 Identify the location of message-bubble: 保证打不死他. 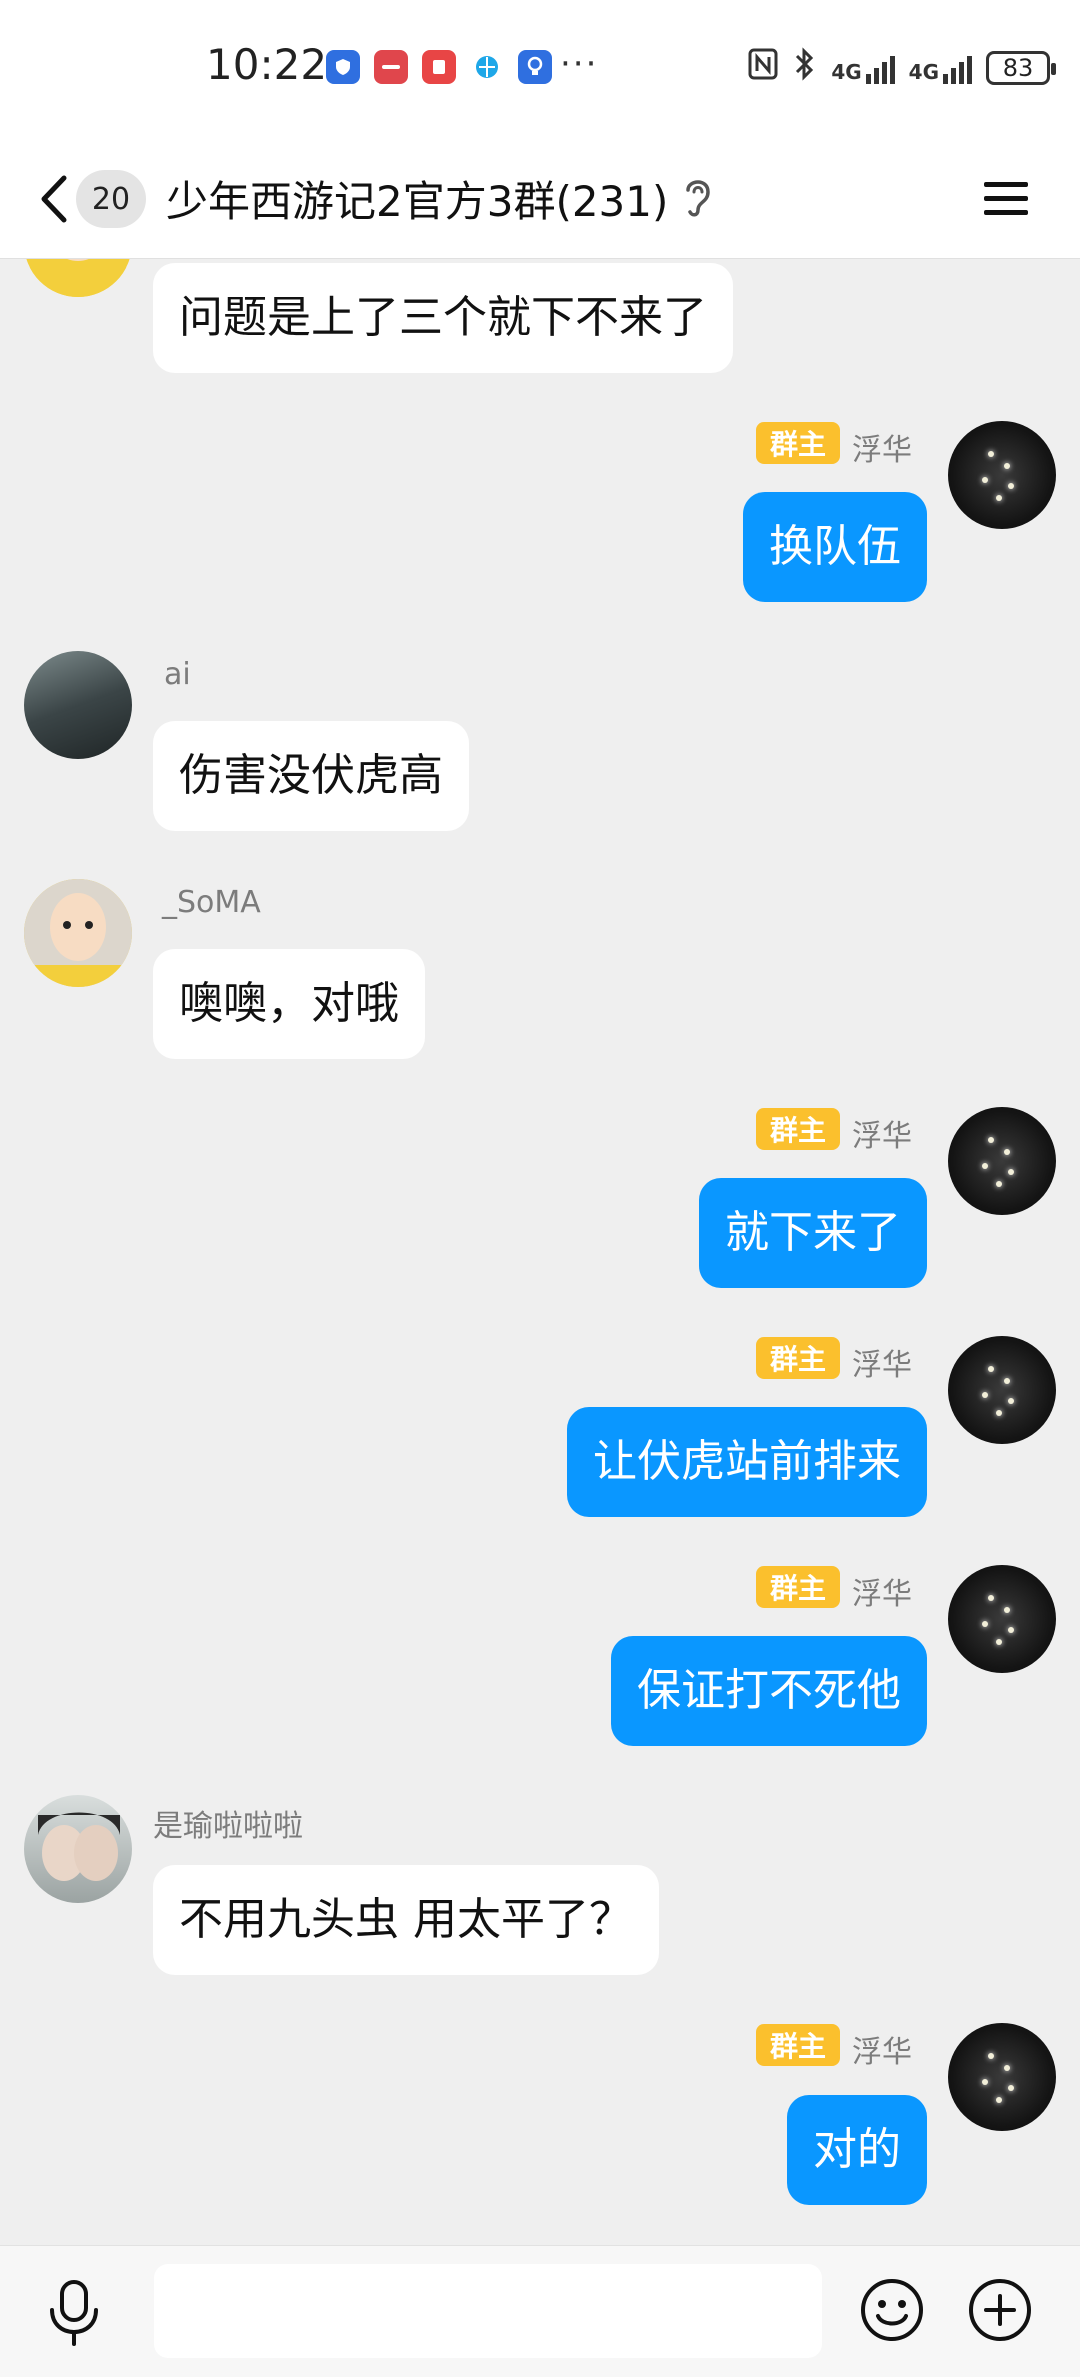
(769, 1691).